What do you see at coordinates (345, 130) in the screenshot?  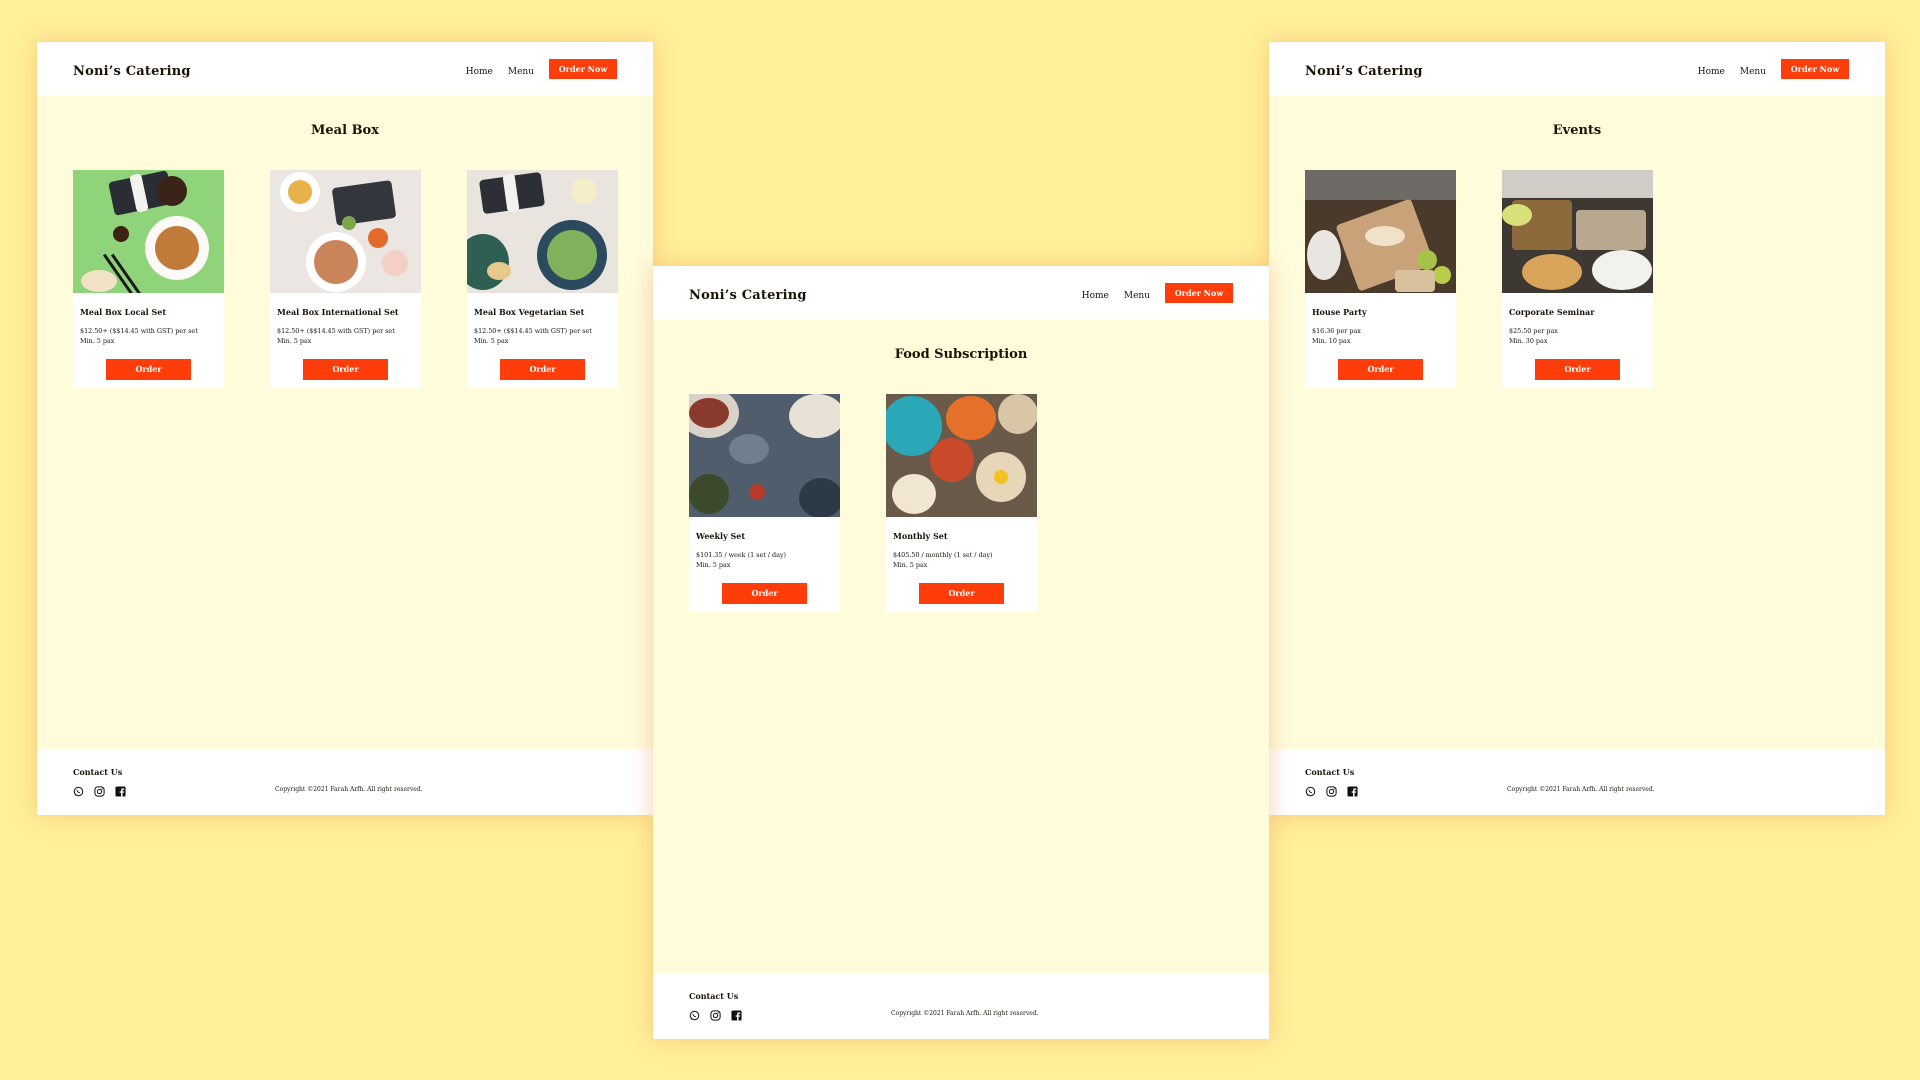 I see `page-title: Meal Box` at bounding box center [345, 130].